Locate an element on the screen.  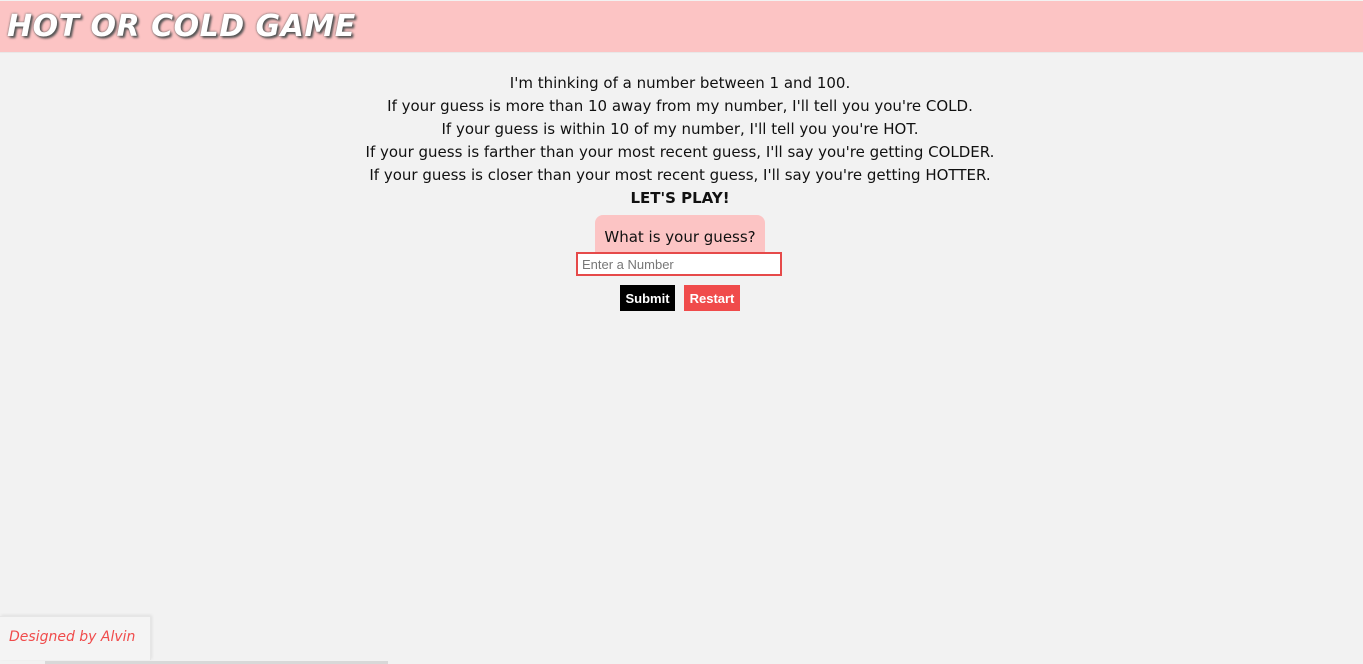
guess-prompt: What is your guess? is located at coordinates (680, 234).